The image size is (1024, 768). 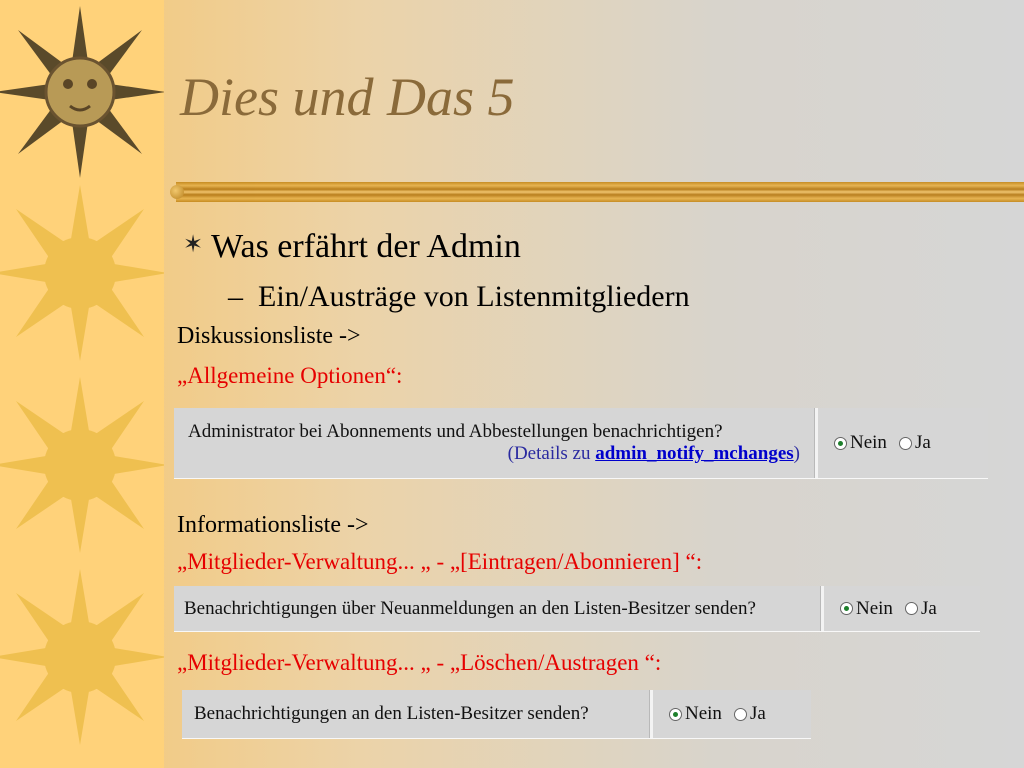 What do you see at coordinates (273, 525) in the screenshot?
I see `section2-heading: Informationsliste ->` at bounding box center [273, 525].